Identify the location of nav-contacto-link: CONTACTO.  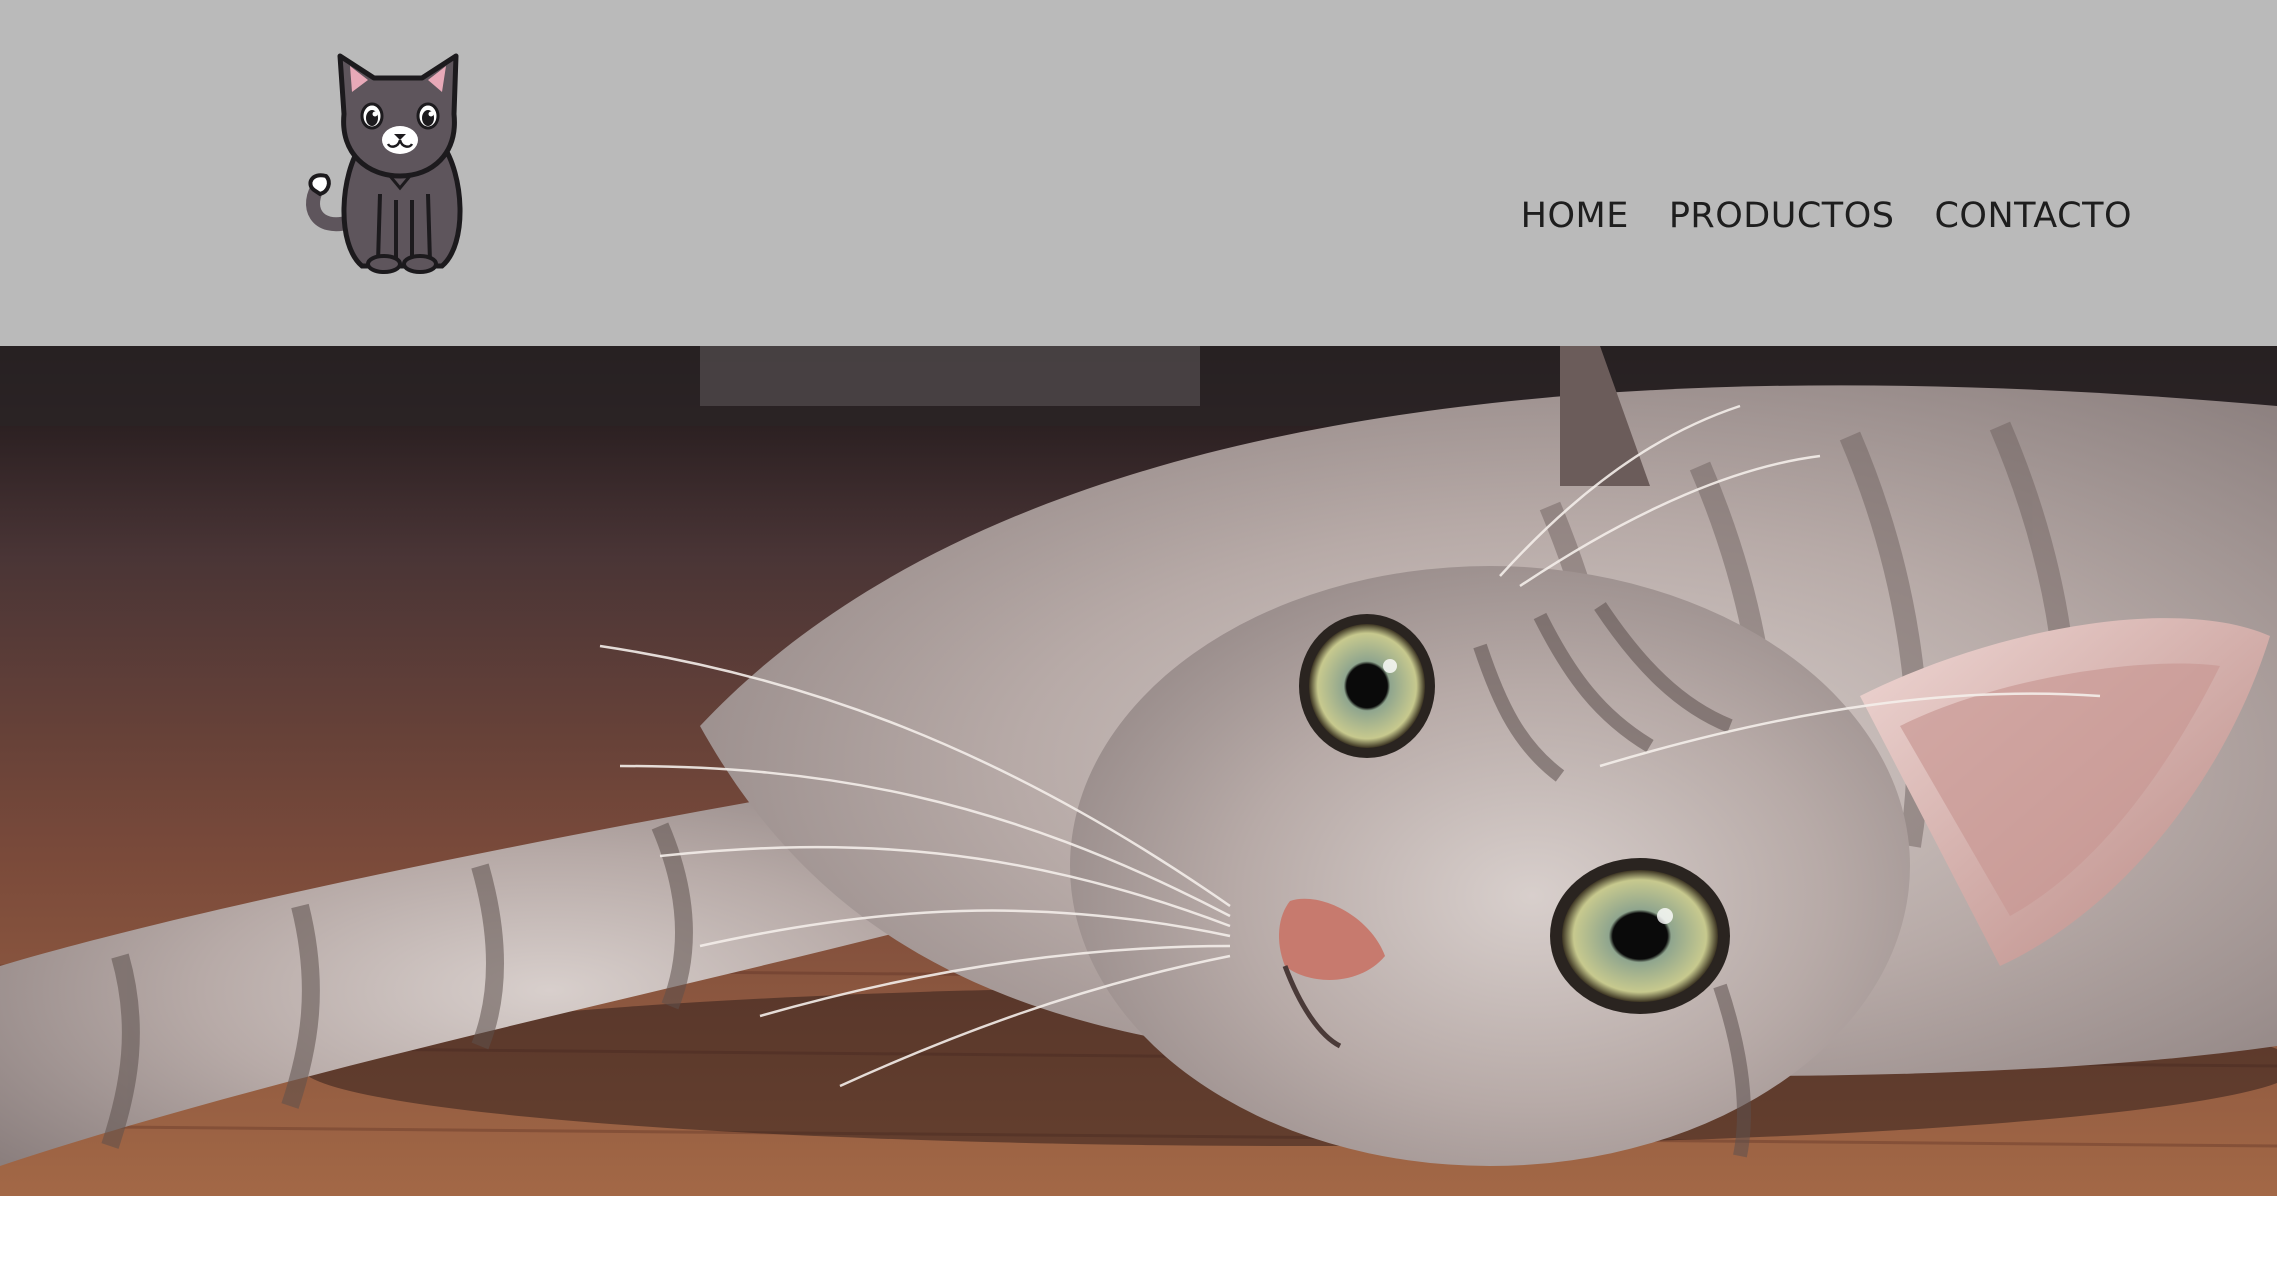
(2033, 216).